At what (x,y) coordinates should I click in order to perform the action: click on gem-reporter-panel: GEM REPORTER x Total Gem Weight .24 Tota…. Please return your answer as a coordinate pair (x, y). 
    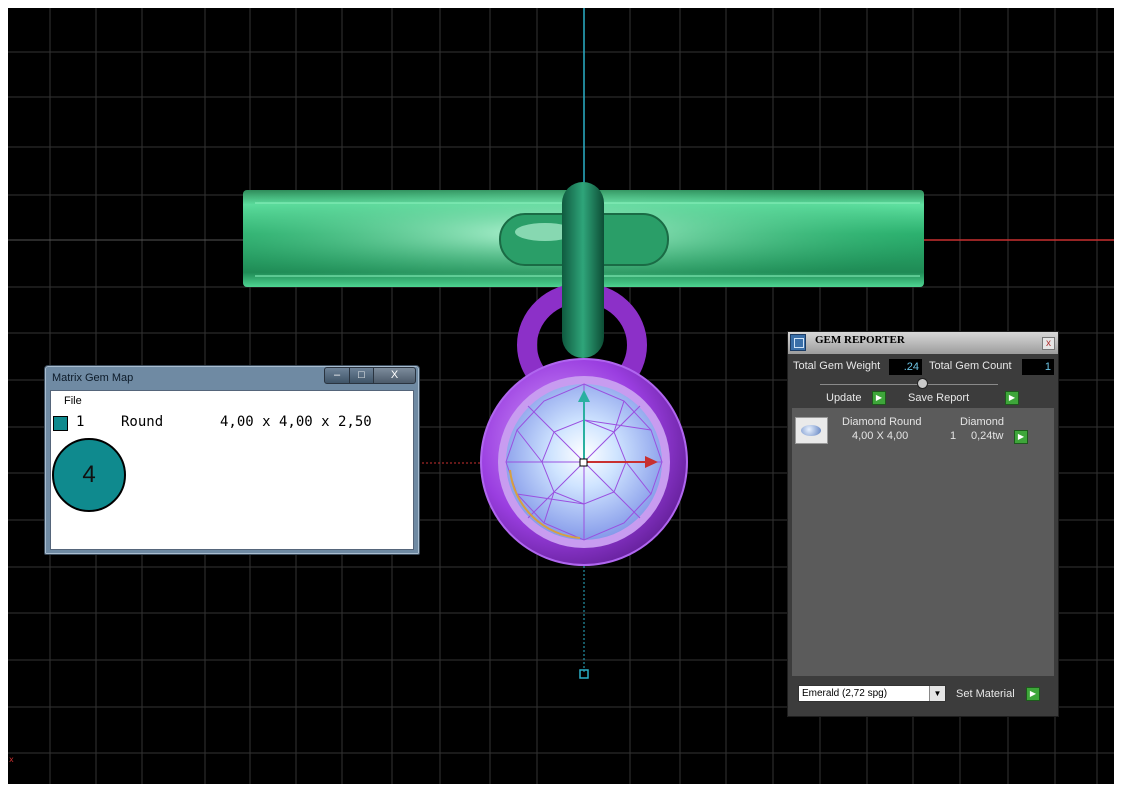
    Looking at the image, I should click on (923, 524).